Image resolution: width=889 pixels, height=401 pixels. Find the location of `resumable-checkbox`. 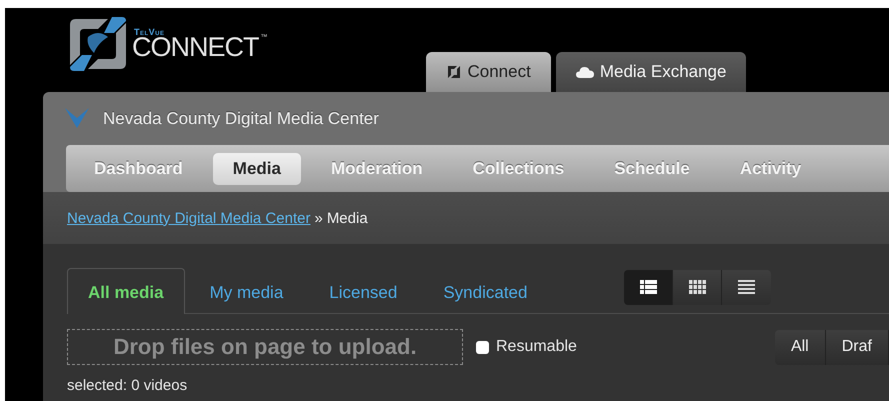

resumable-checkbox is located at coordinates (482, 347).